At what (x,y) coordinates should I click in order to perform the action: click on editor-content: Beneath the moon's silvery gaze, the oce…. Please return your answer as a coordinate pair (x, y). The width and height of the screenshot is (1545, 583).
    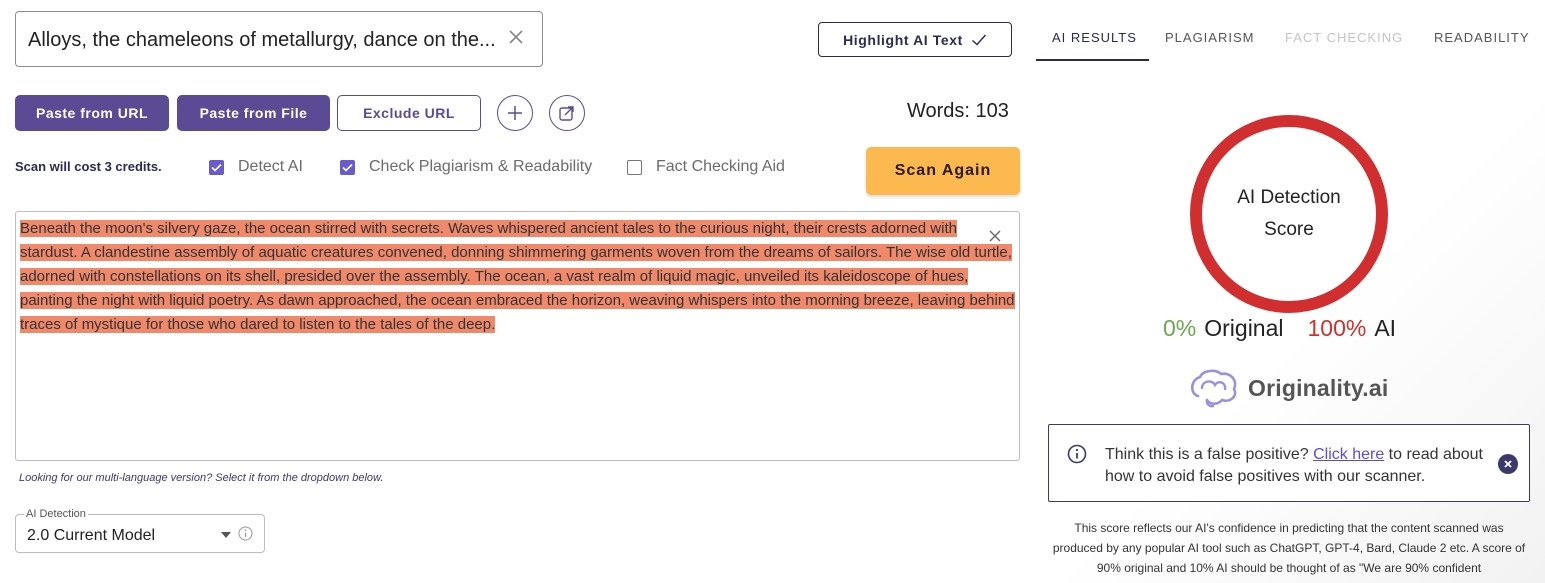
    Looking at the image, I should click on (517, 277).